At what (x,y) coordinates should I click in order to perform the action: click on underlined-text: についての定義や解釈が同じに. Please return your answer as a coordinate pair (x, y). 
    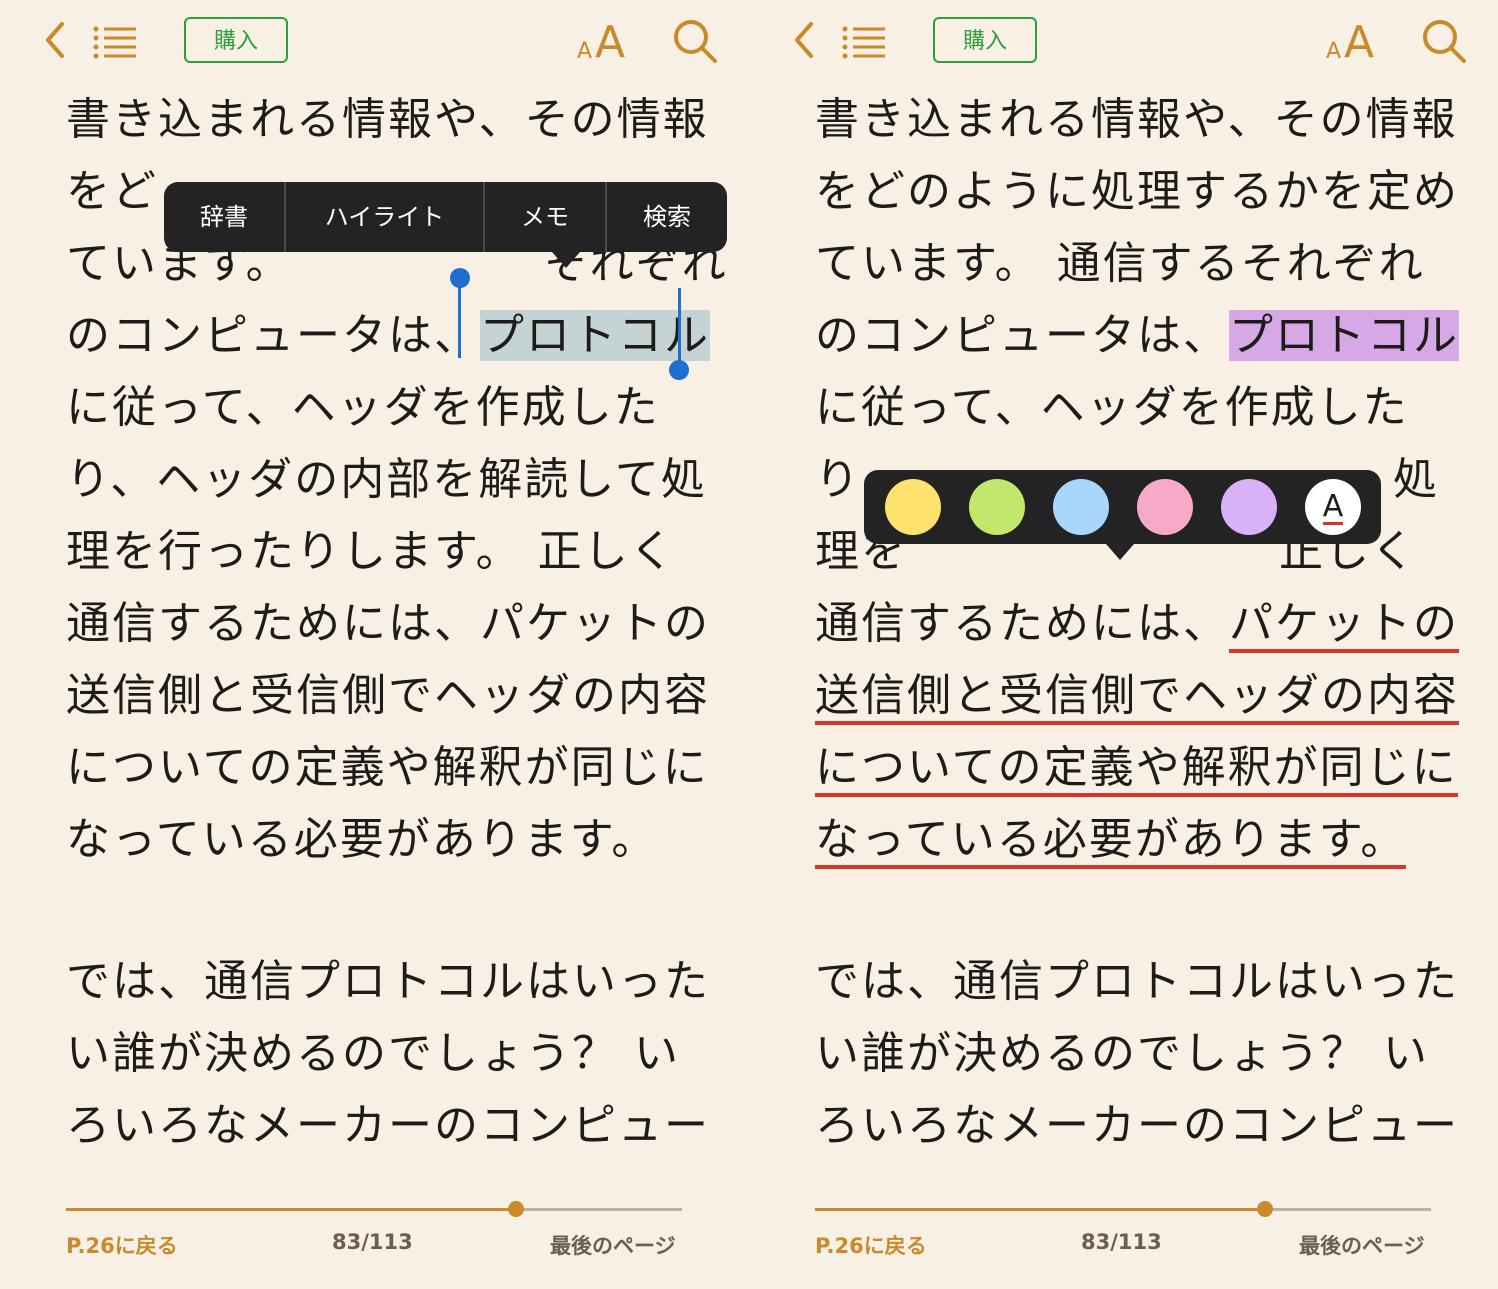
    Looking at the image, I should click on (1136, 769).